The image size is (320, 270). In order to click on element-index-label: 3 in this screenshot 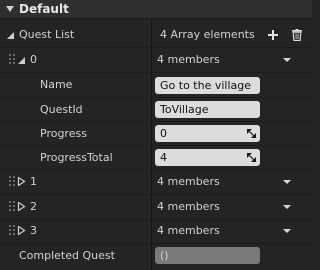, I will do `click(33, 230)`.